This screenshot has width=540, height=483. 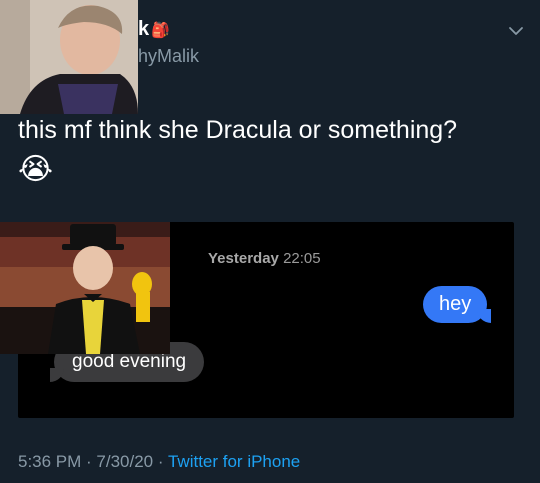 I want to click on tweet-footer: 5:36 PM · 7/30/20 · Twitter for iPhone, so click(x=159, y=462).